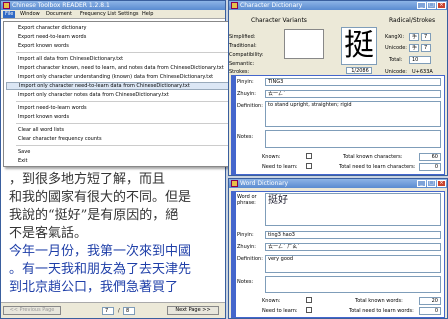 The height and width of the screenshot is (319, 448). Describe the element at coordinates (59, 14) in the screenshot. I see `menu-document: Document` at that location.